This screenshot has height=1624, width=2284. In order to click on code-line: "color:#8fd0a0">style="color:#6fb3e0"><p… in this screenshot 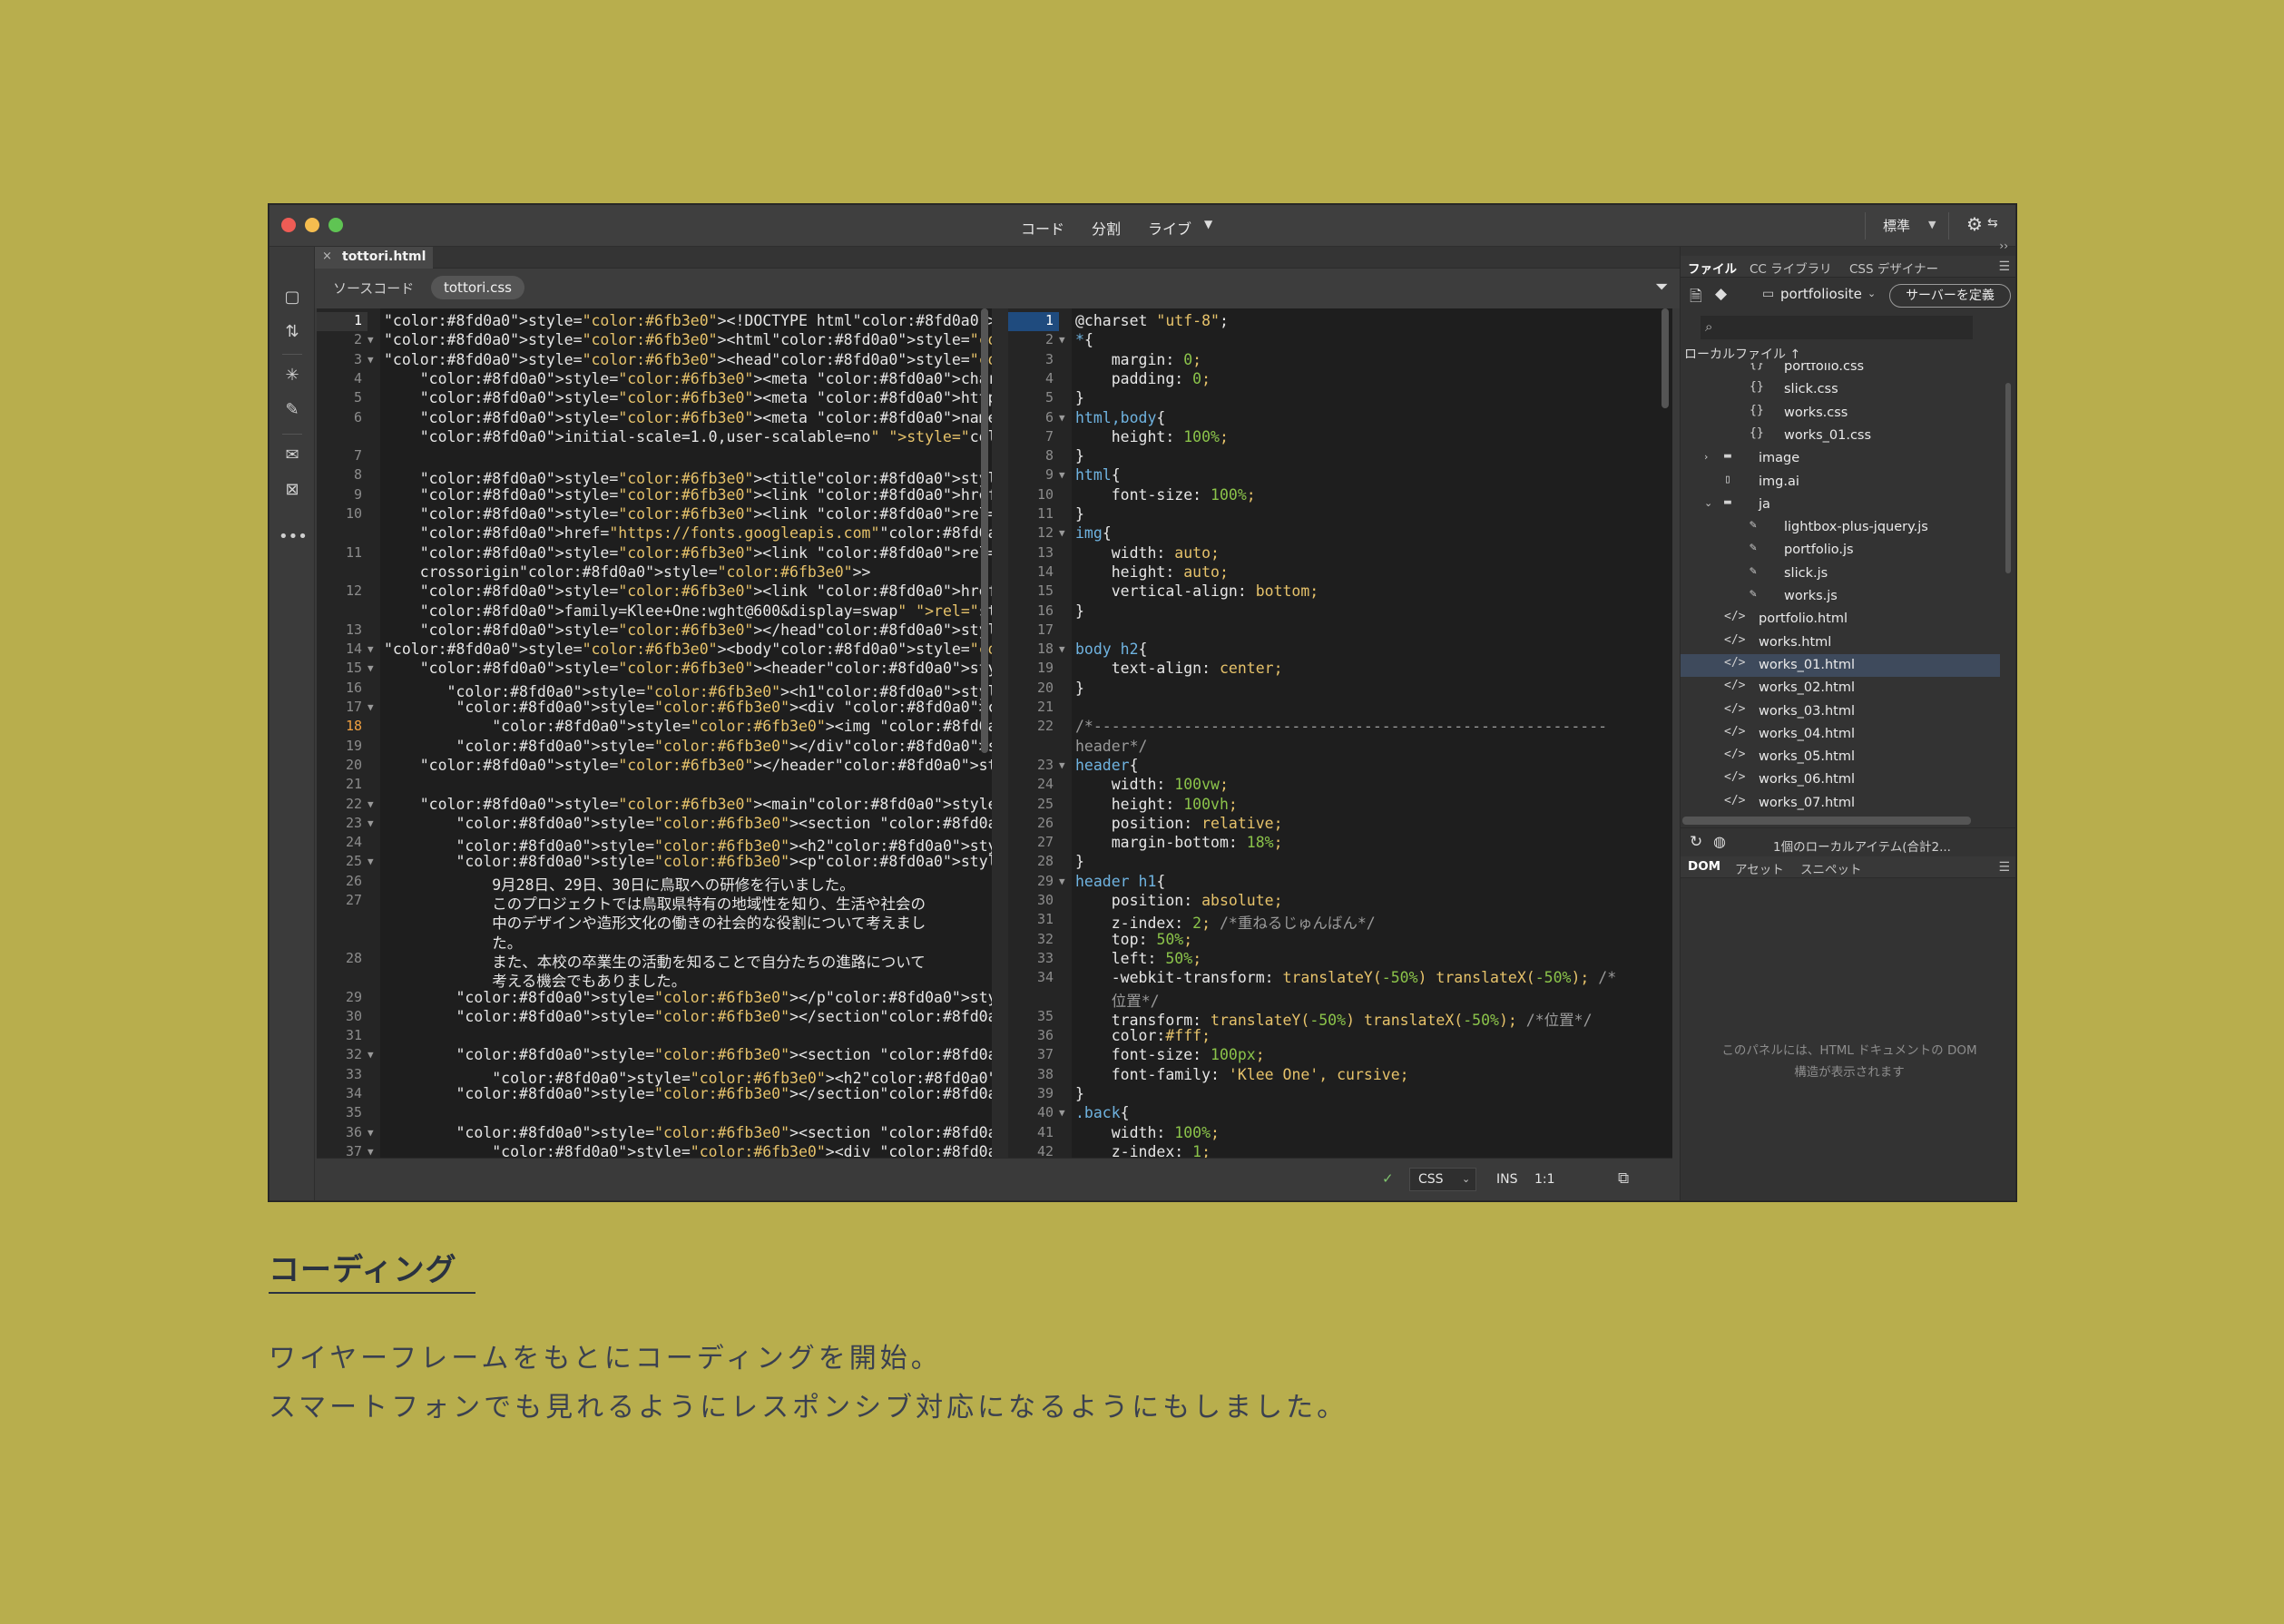, I will do `click(688, 861)`.